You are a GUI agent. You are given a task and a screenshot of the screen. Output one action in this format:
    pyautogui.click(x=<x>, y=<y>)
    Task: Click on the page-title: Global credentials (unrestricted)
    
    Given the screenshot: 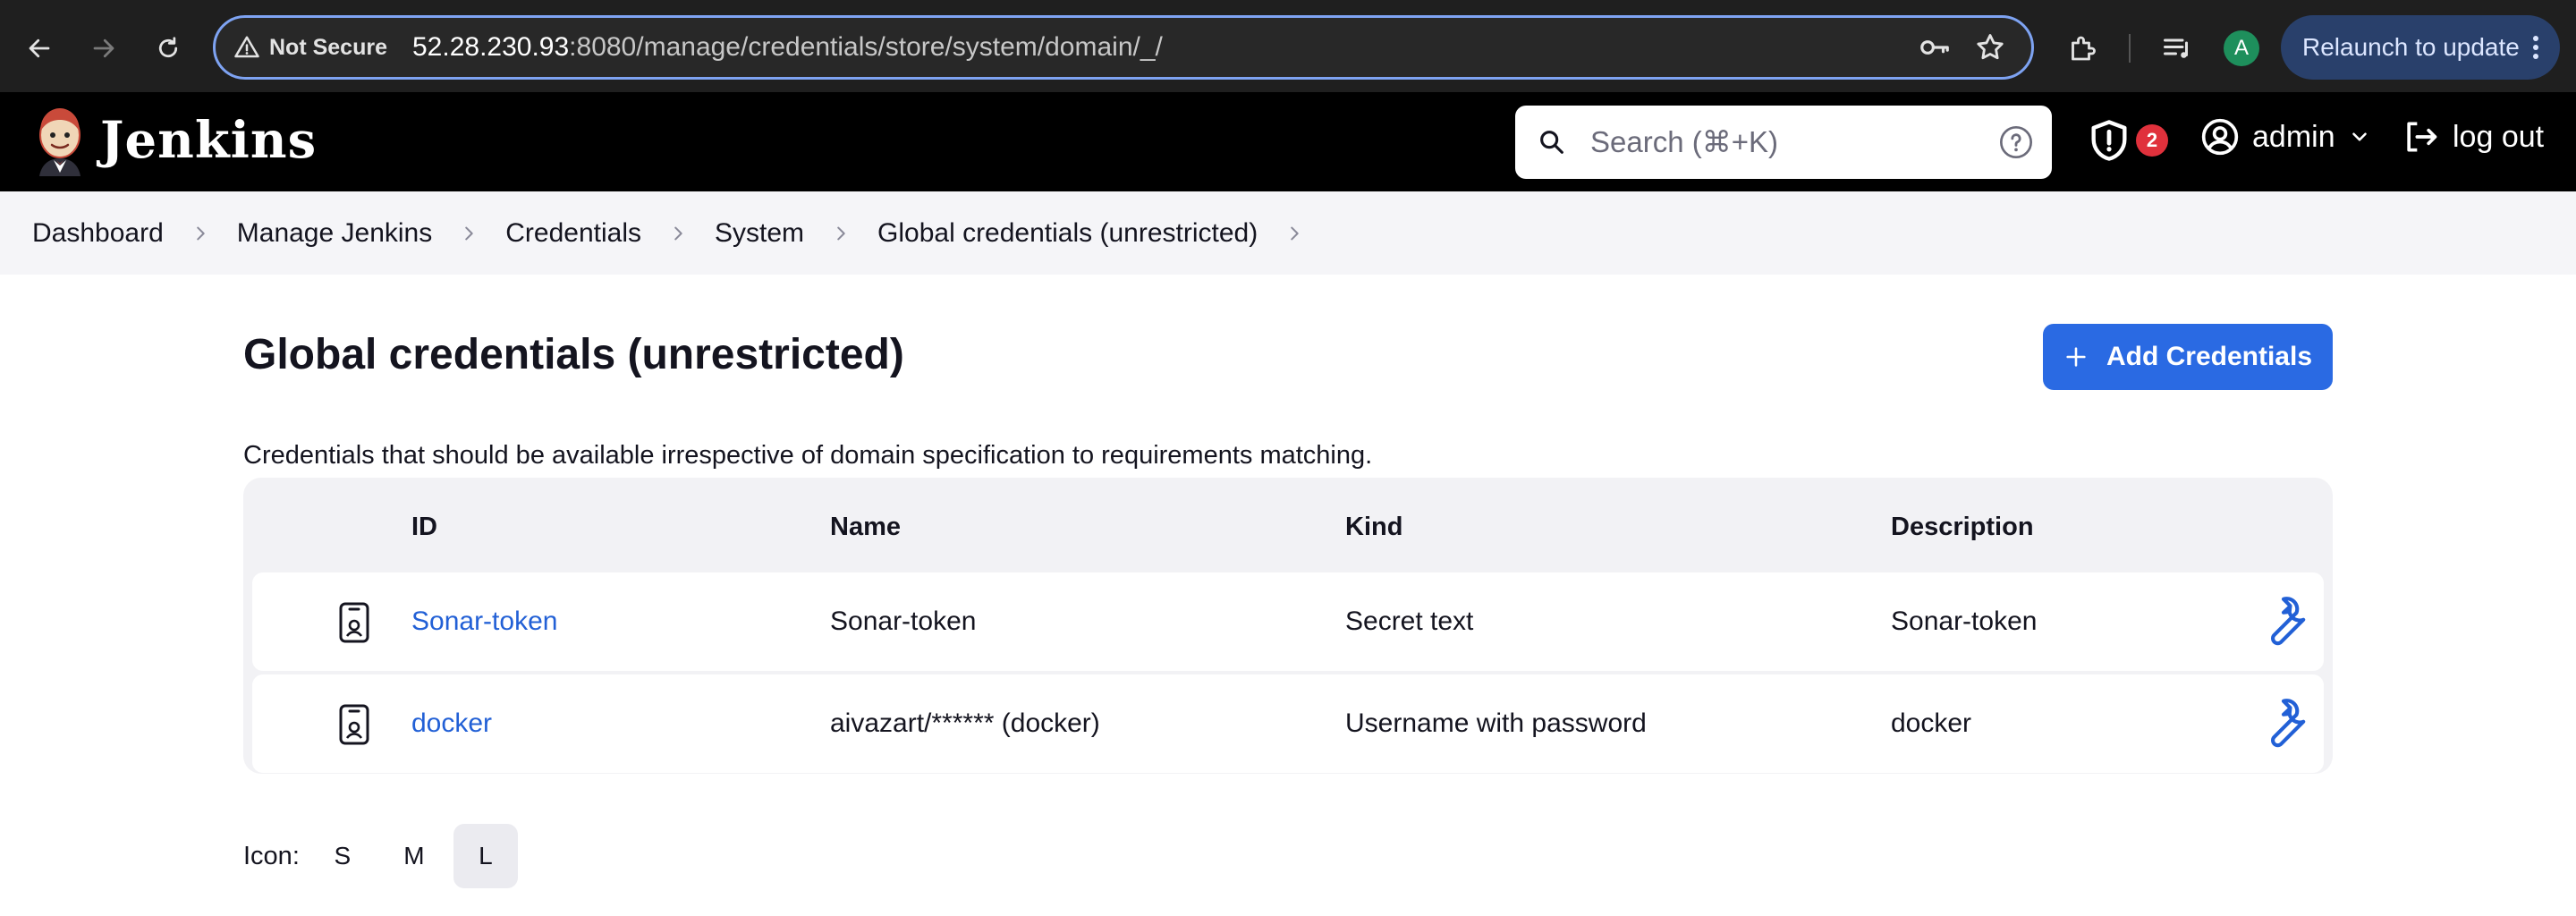 What is the action you would take?
    pyautogui.click(x=573, y=354)
    